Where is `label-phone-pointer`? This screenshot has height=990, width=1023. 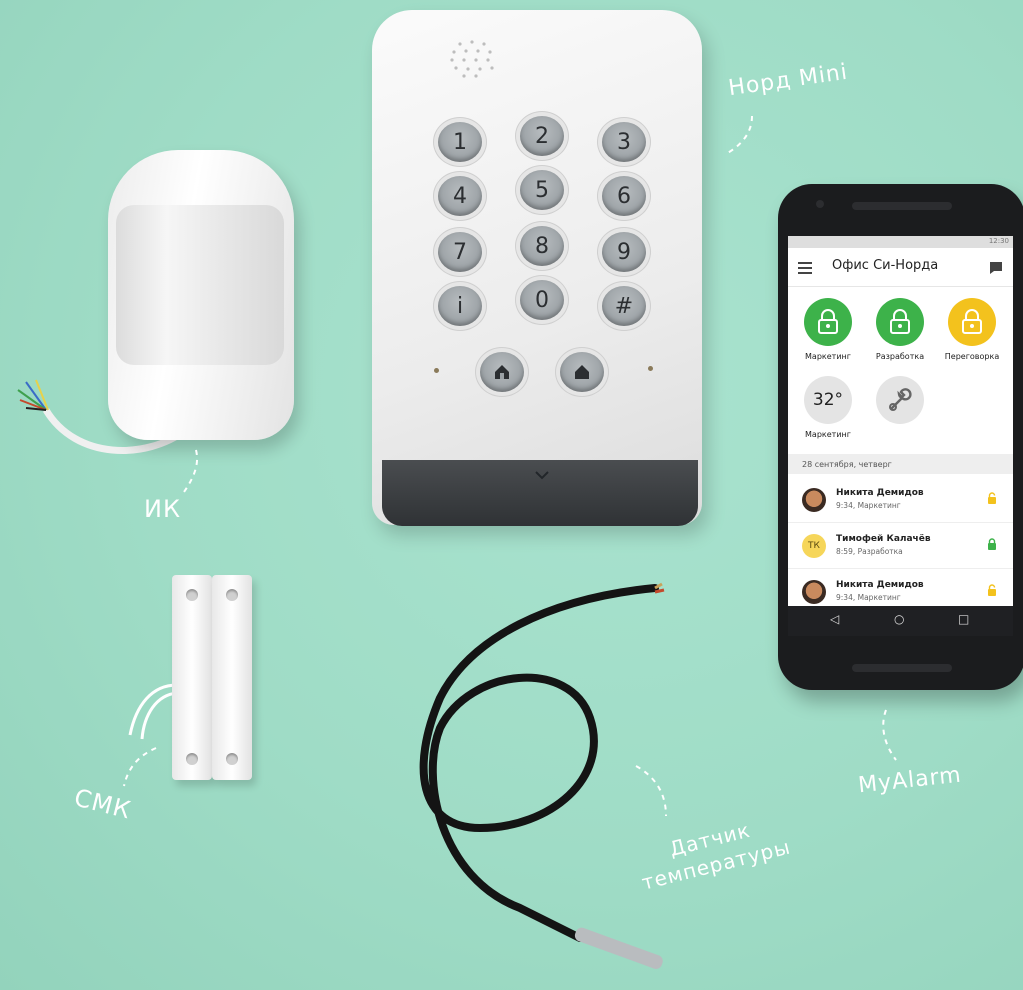 label-phone-pointer is located at coordinates (889, 735).